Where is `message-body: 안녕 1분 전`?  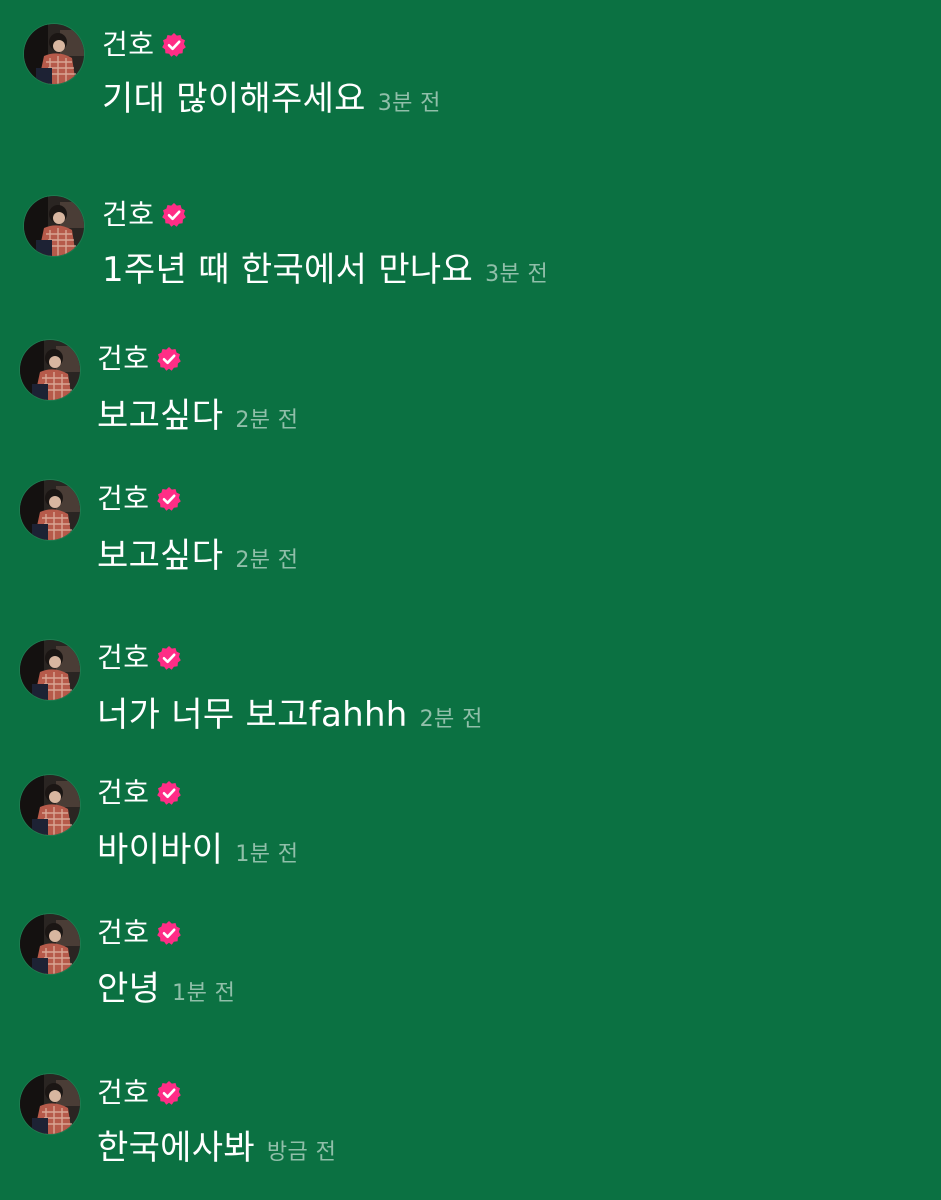 message-body: 안녕 1분 전 is located at coordinates (166, 989).